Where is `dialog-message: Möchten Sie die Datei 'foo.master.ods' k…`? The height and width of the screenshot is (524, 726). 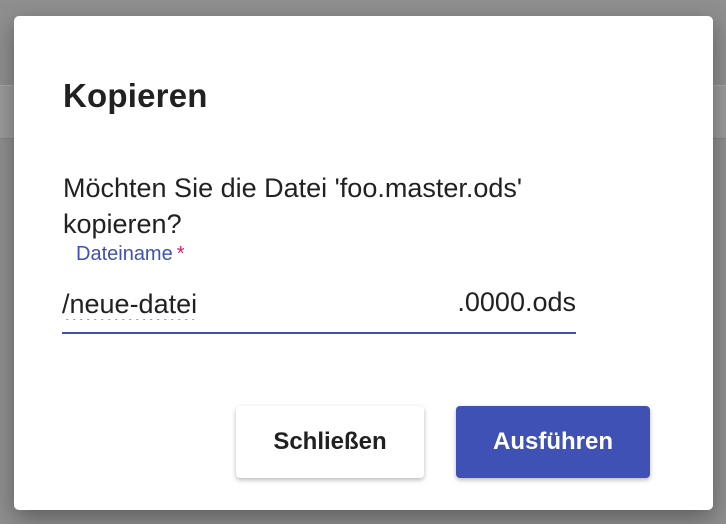 dialog-message: Möchten Sie die Datei 'foo.master.ods' k… is located at coordinates (293, 206).